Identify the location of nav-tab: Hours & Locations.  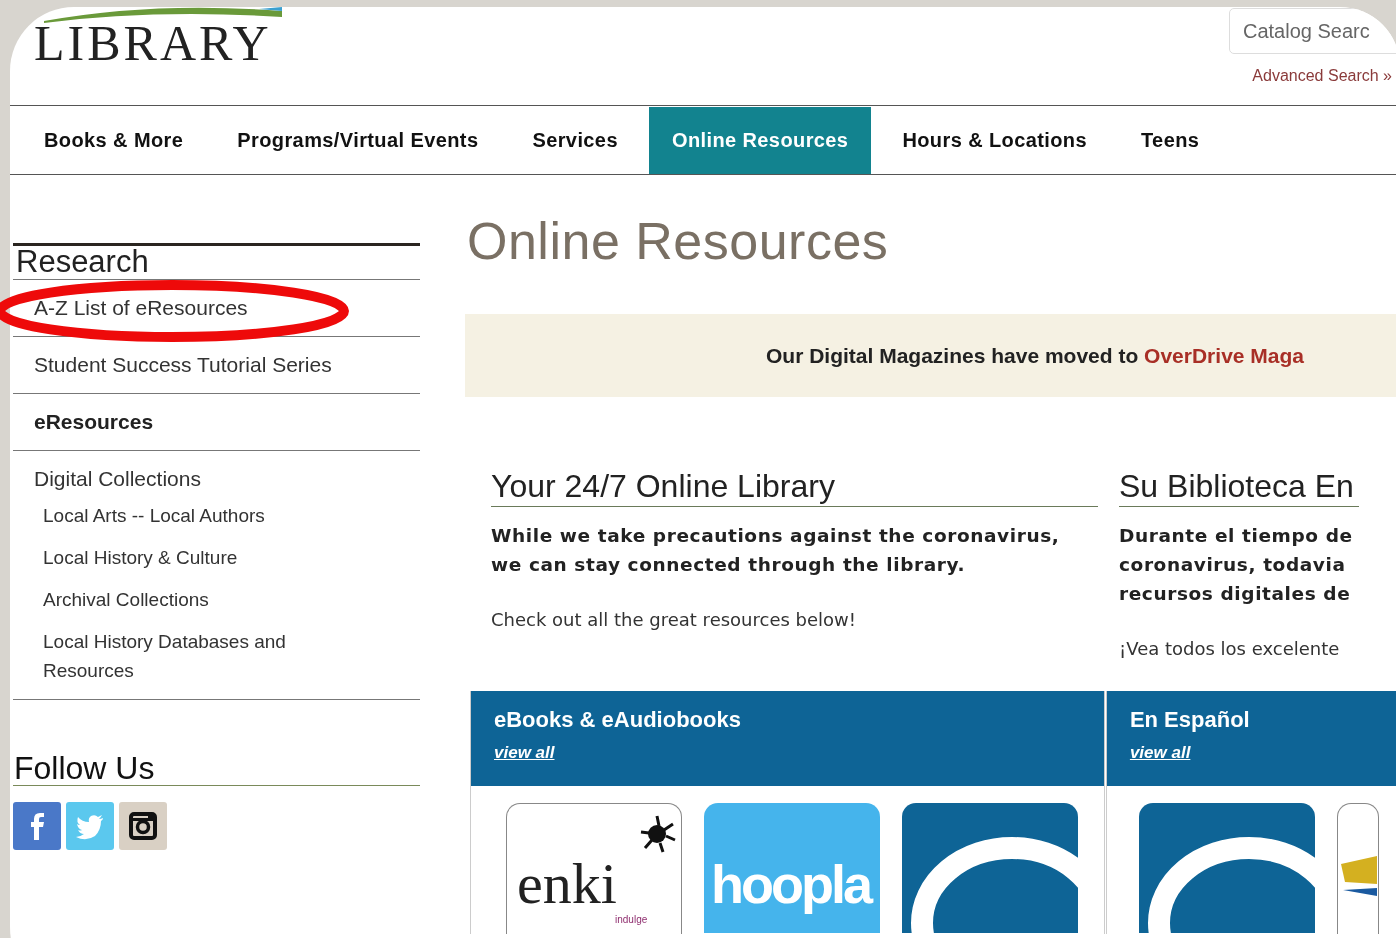
(994, 140).